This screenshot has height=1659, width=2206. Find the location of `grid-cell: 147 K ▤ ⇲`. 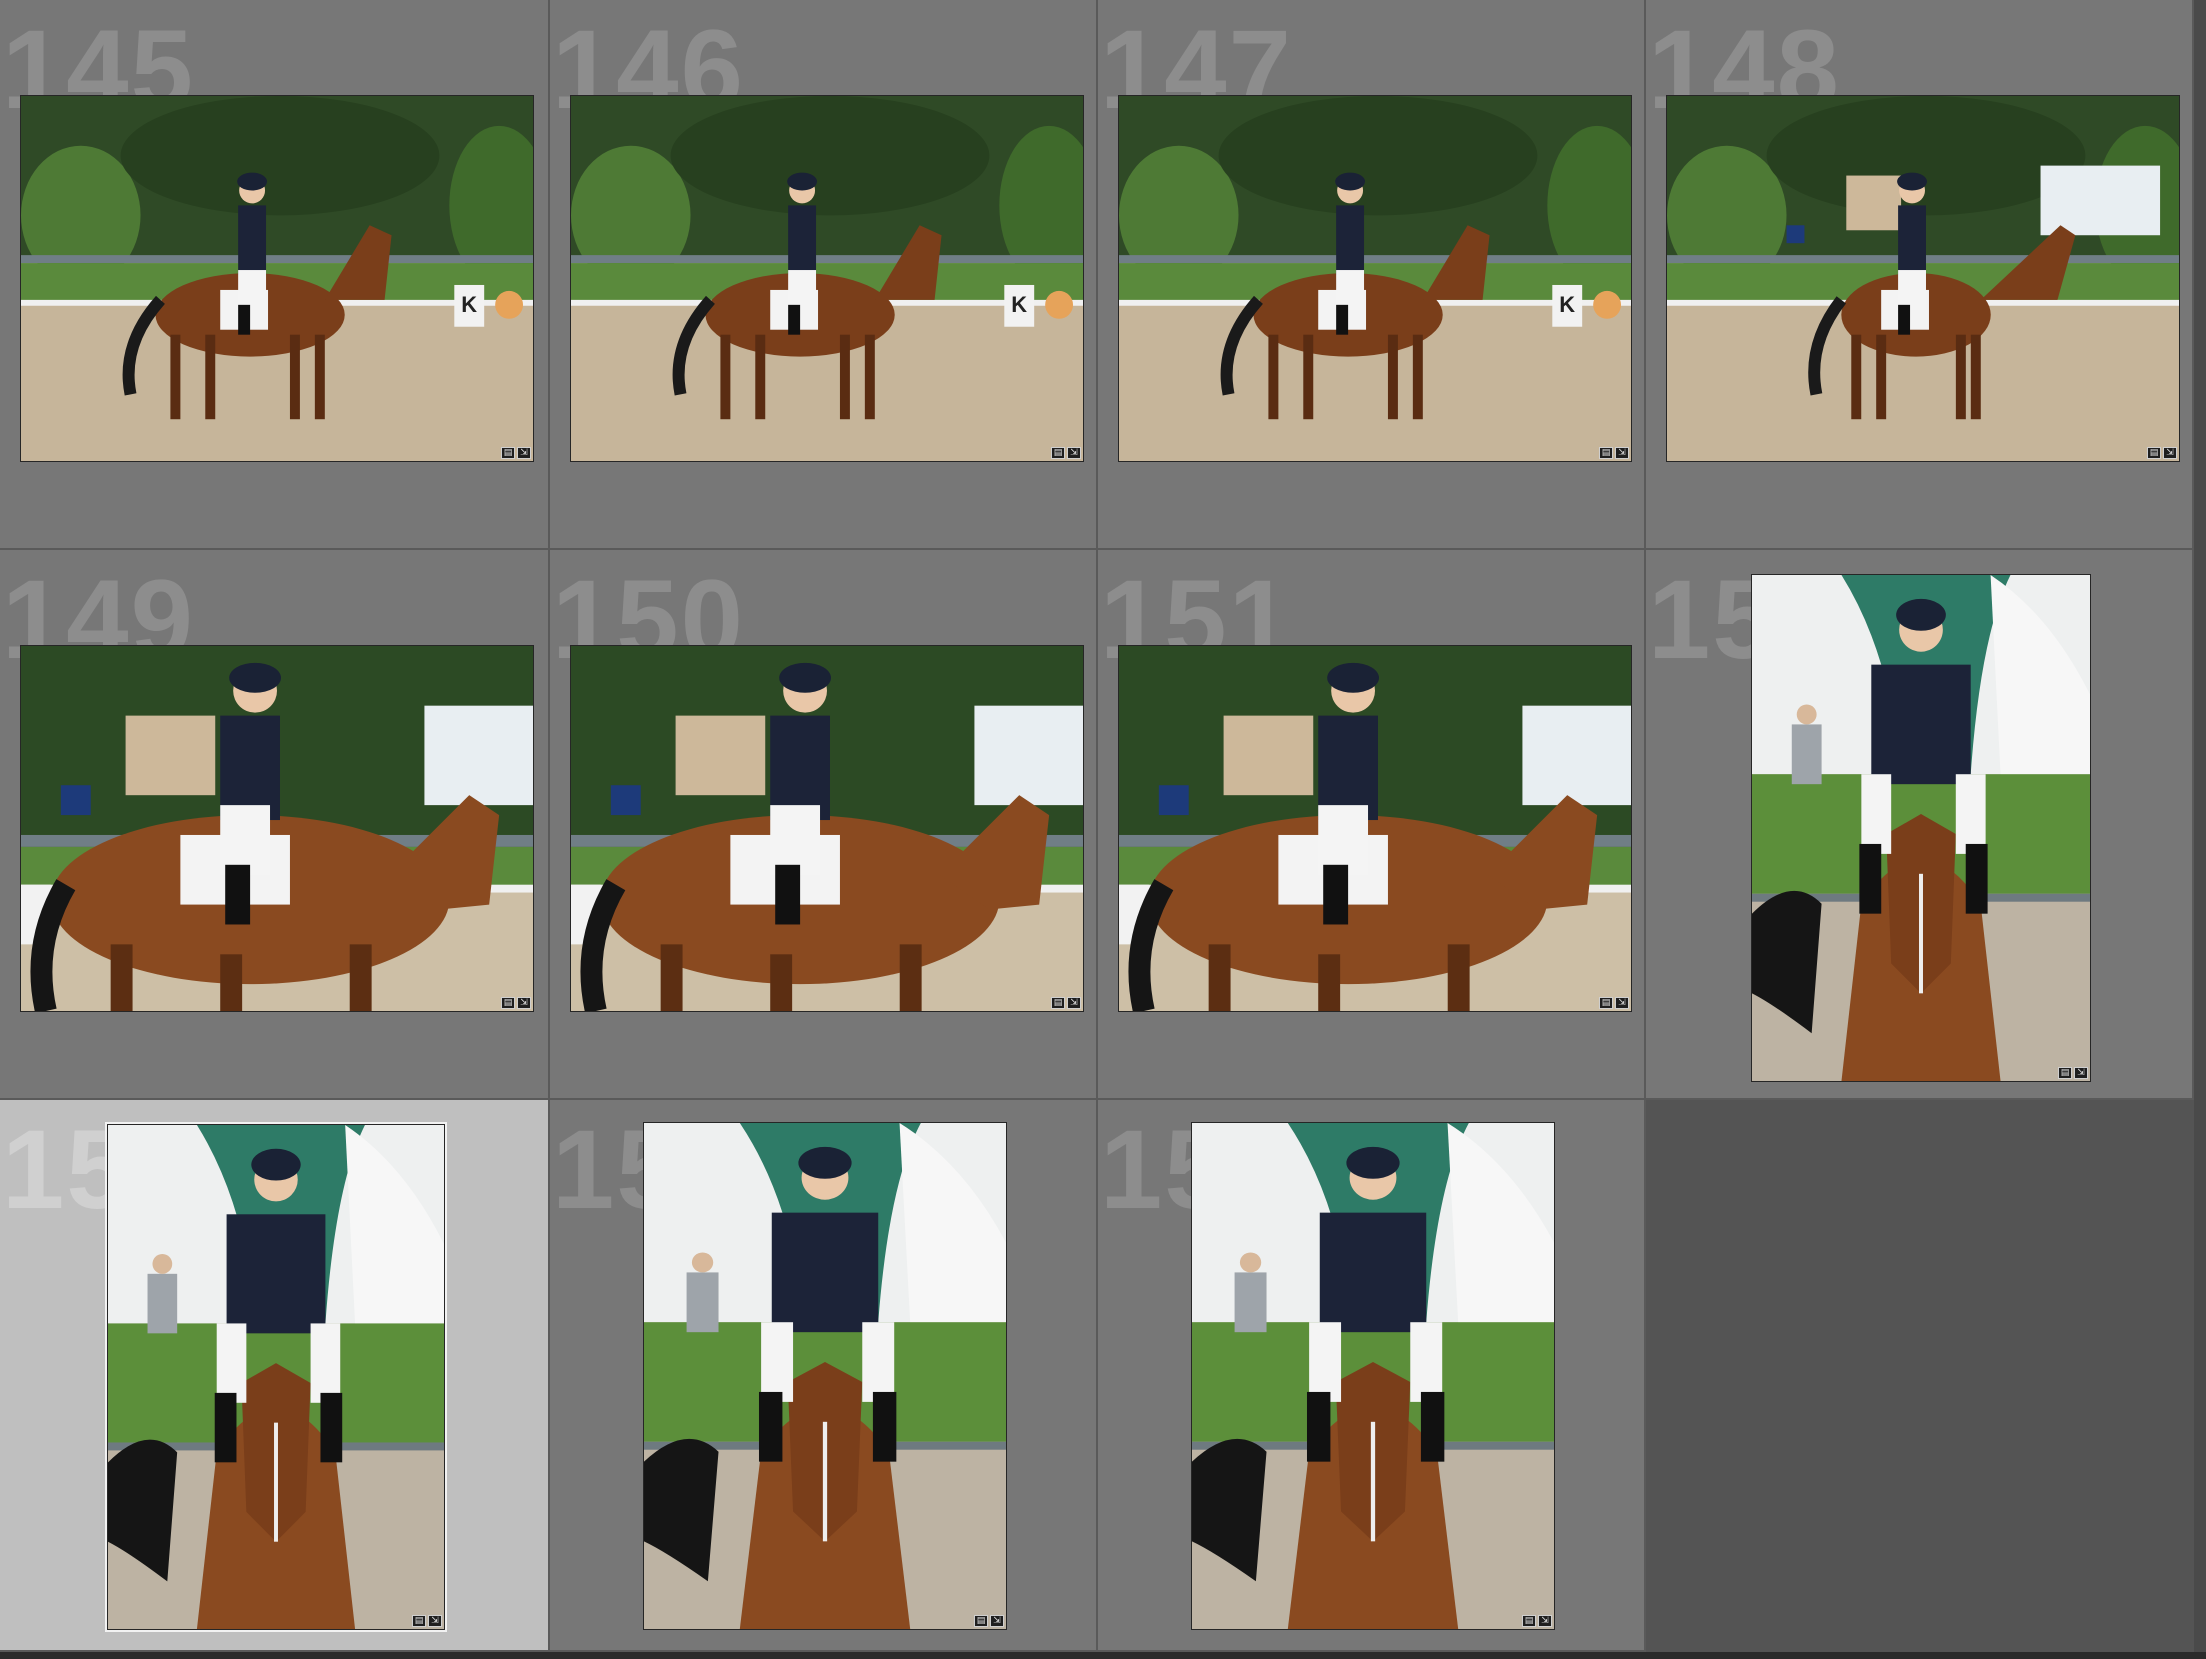

grid-cell: 147 K ▤ ⇲ is located at coordinates (1372, 275).